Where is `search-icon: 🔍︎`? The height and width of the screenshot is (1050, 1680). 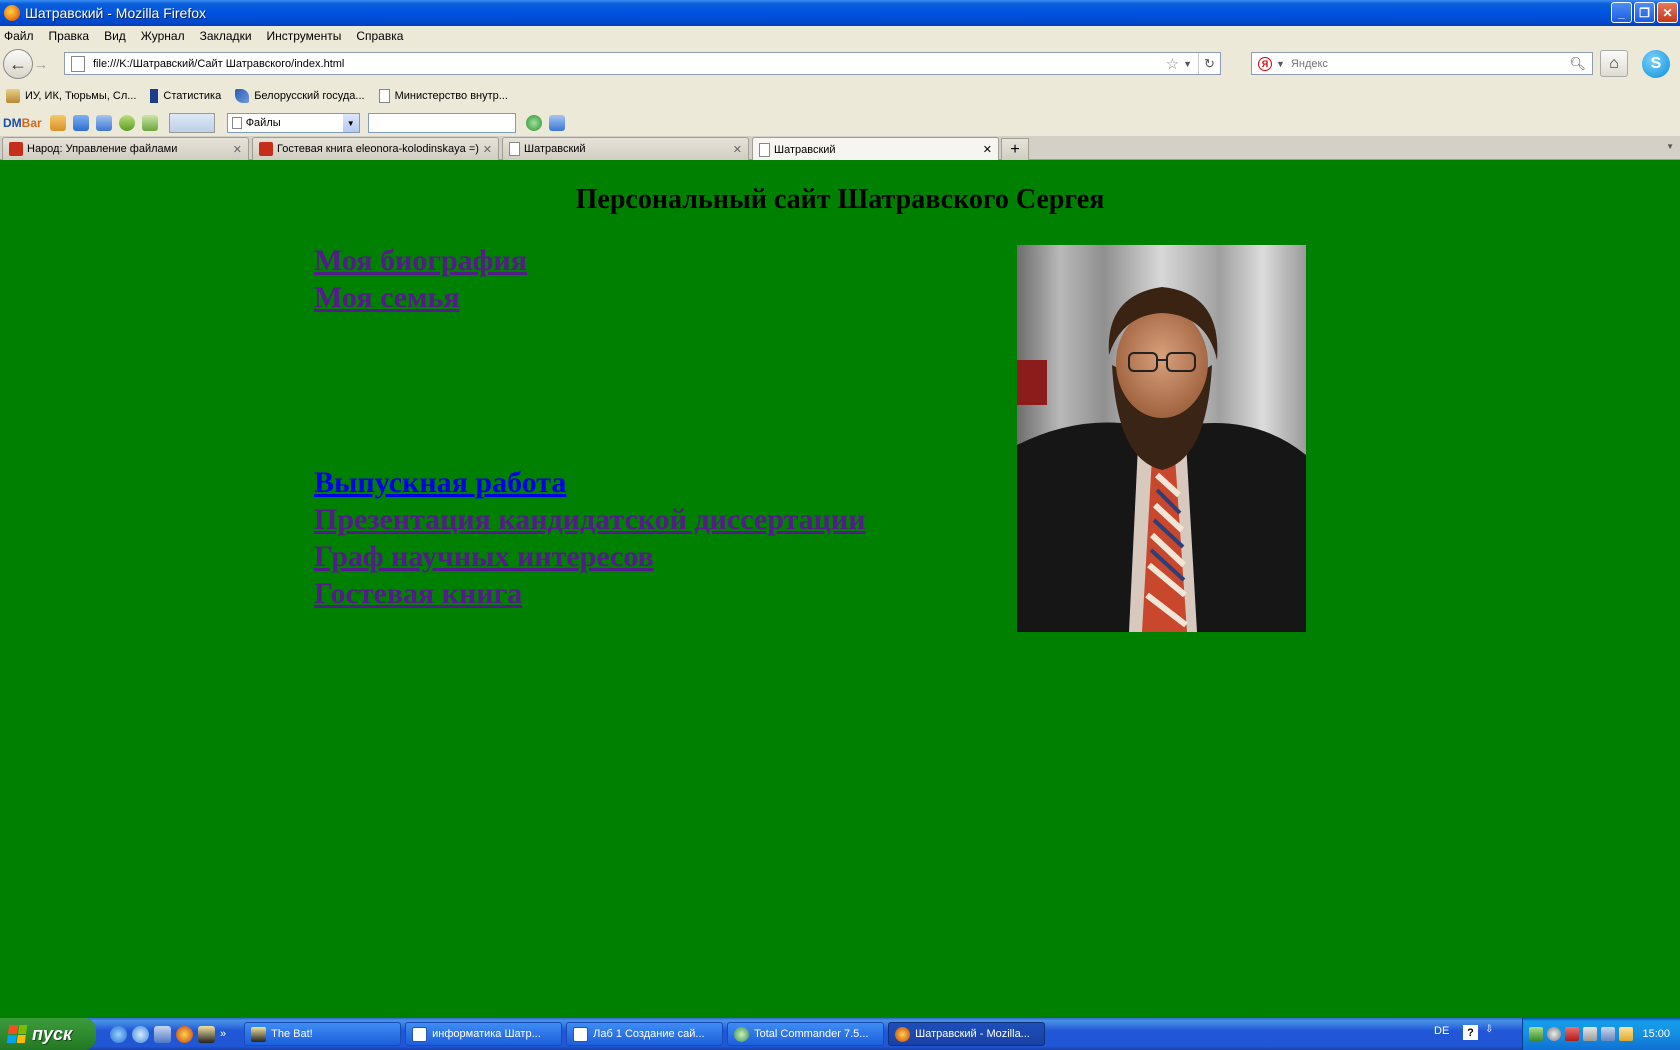
search-icon: 🔍︎ is located at coordinates (1577, 64).